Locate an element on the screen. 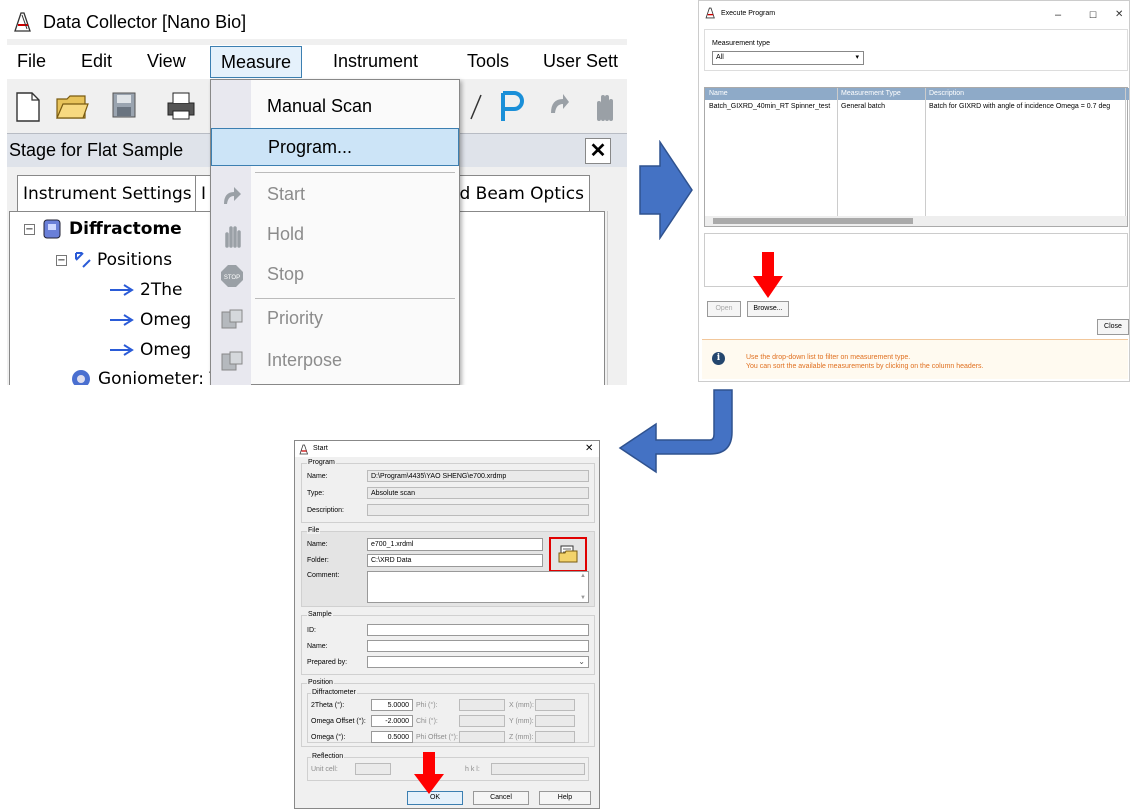 The image size is (1130, 809). menu-instrument: Instrument is located at coordinates (375, 61).